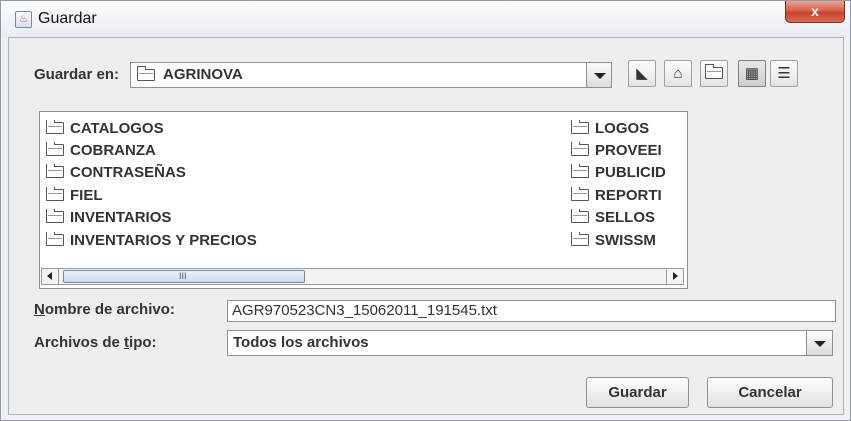 The image size is (851, 421). Describe the element at coordinates (105, 130) in the screenshot. I see `list-item: CATALOGOS` at that location.